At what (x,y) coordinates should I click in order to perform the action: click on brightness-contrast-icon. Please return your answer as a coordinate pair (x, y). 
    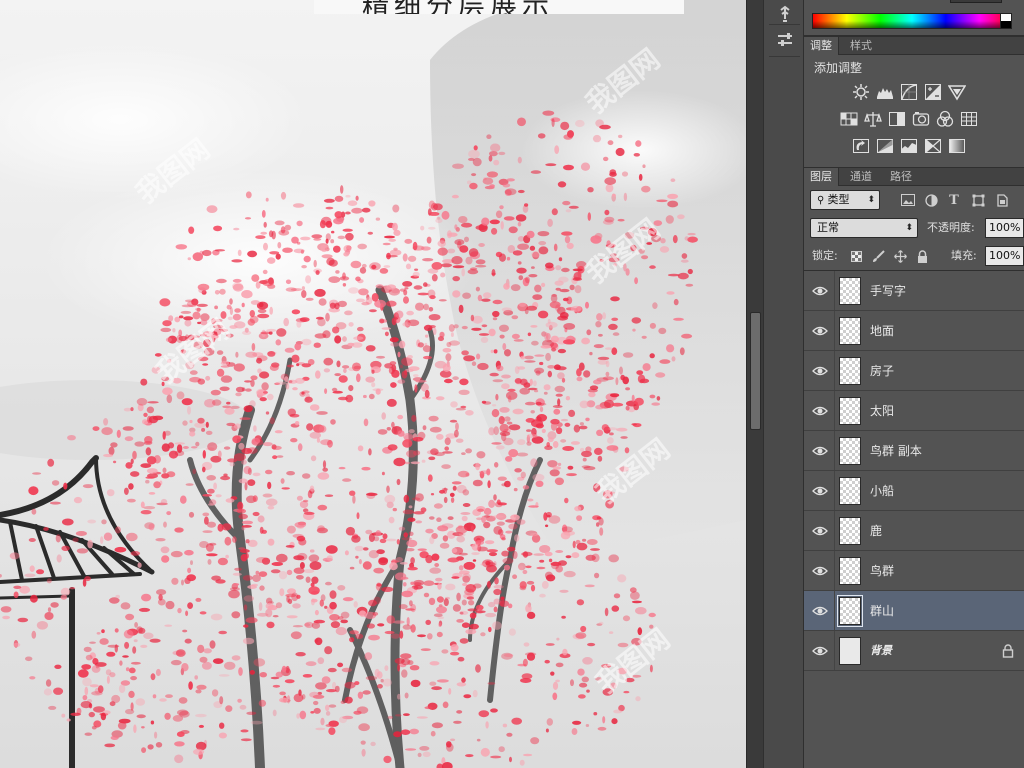
    Looking at the image, I should click on (861, 92).